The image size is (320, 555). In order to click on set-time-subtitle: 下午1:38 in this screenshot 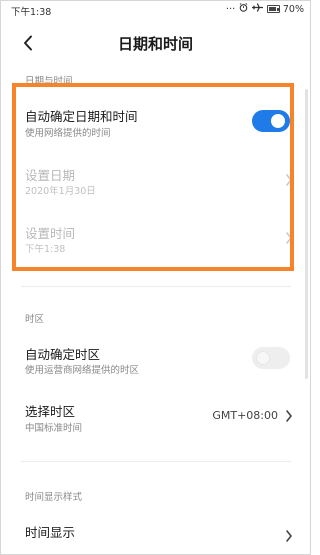, I will do `click(45, 249)`.